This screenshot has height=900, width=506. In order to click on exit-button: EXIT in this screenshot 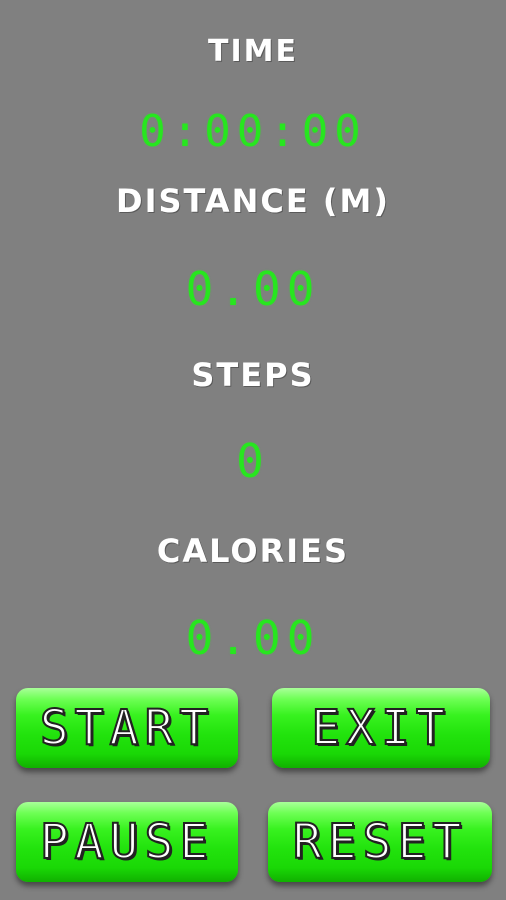, I will do `click(381, 728)`.